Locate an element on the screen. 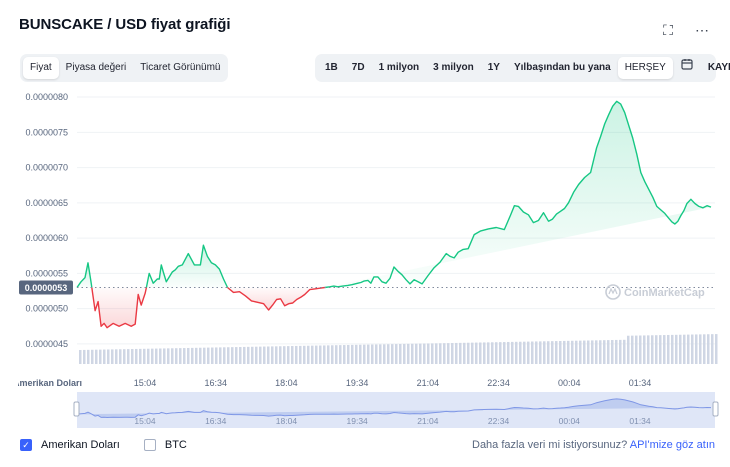 The height and width of the screenshot is (467, 730). x-tick-label: 01:34 is located at coordinates (640, 383).